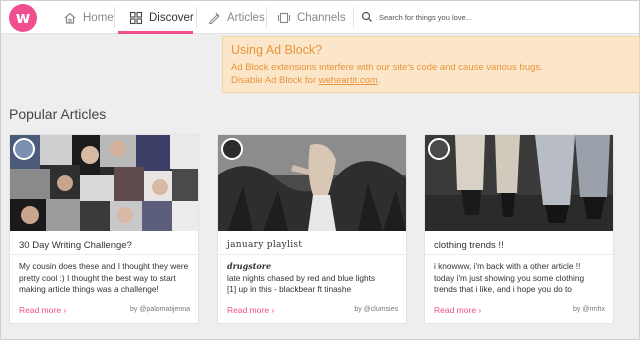  What do you see at coordinates (275, 80) in the screenshot?
I see `adblock-disable-text: Disable Ad Block for` at bounding box center [275, 80].